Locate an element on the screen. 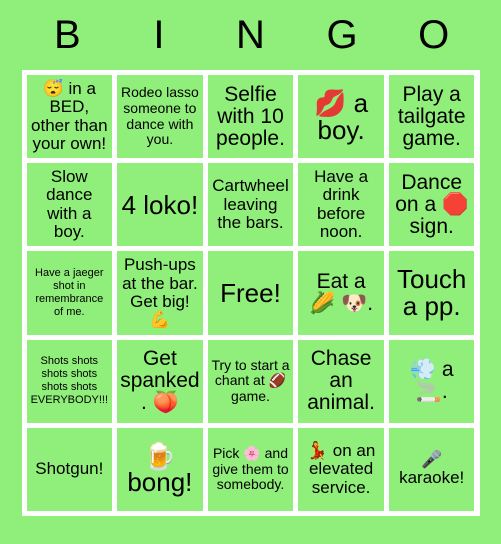 This screenshot has height=544, width=501. bingo-cell-r2-c2: 4 loko! is located at coordinates (160, 205).